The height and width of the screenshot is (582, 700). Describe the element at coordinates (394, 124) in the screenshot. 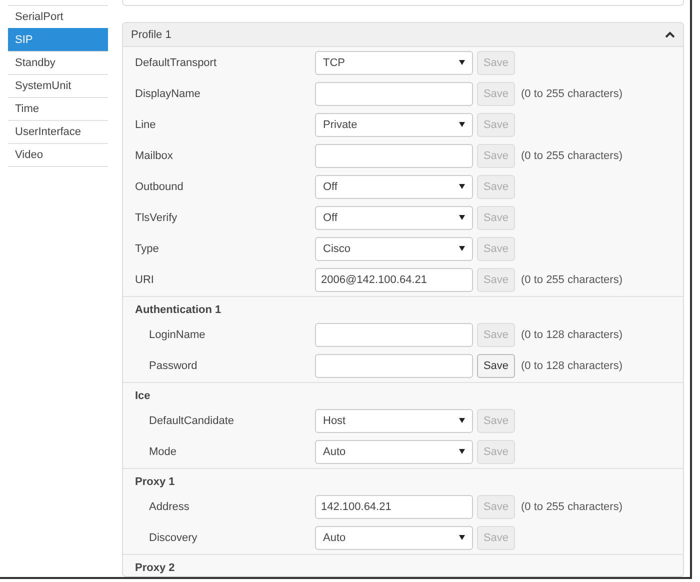

I see `dropdown: Private` at that location.